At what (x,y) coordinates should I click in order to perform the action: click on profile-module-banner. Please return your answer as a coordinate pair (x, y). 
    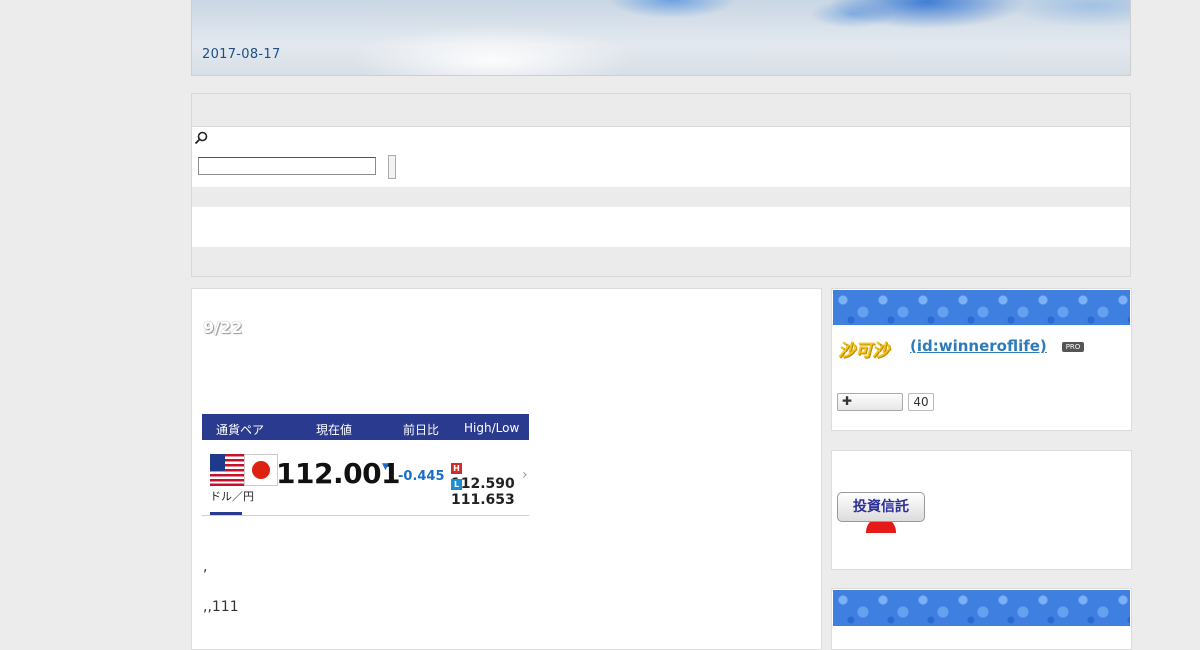
    Looking at the image, I should click on (981, 307).